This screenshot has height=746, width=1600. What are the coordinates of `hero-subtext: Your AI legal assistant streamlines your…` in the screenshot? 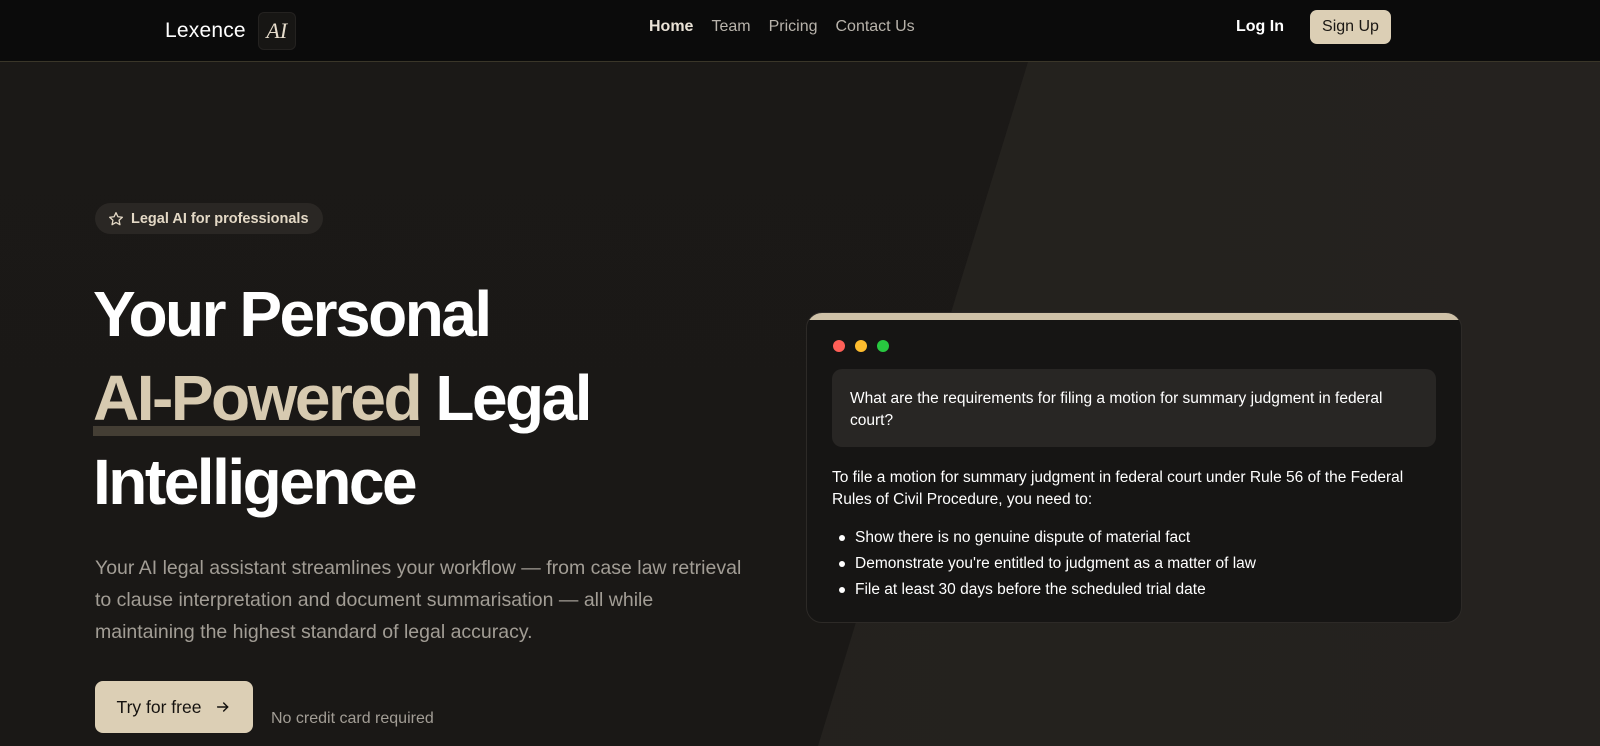 It's located at (418, 600).